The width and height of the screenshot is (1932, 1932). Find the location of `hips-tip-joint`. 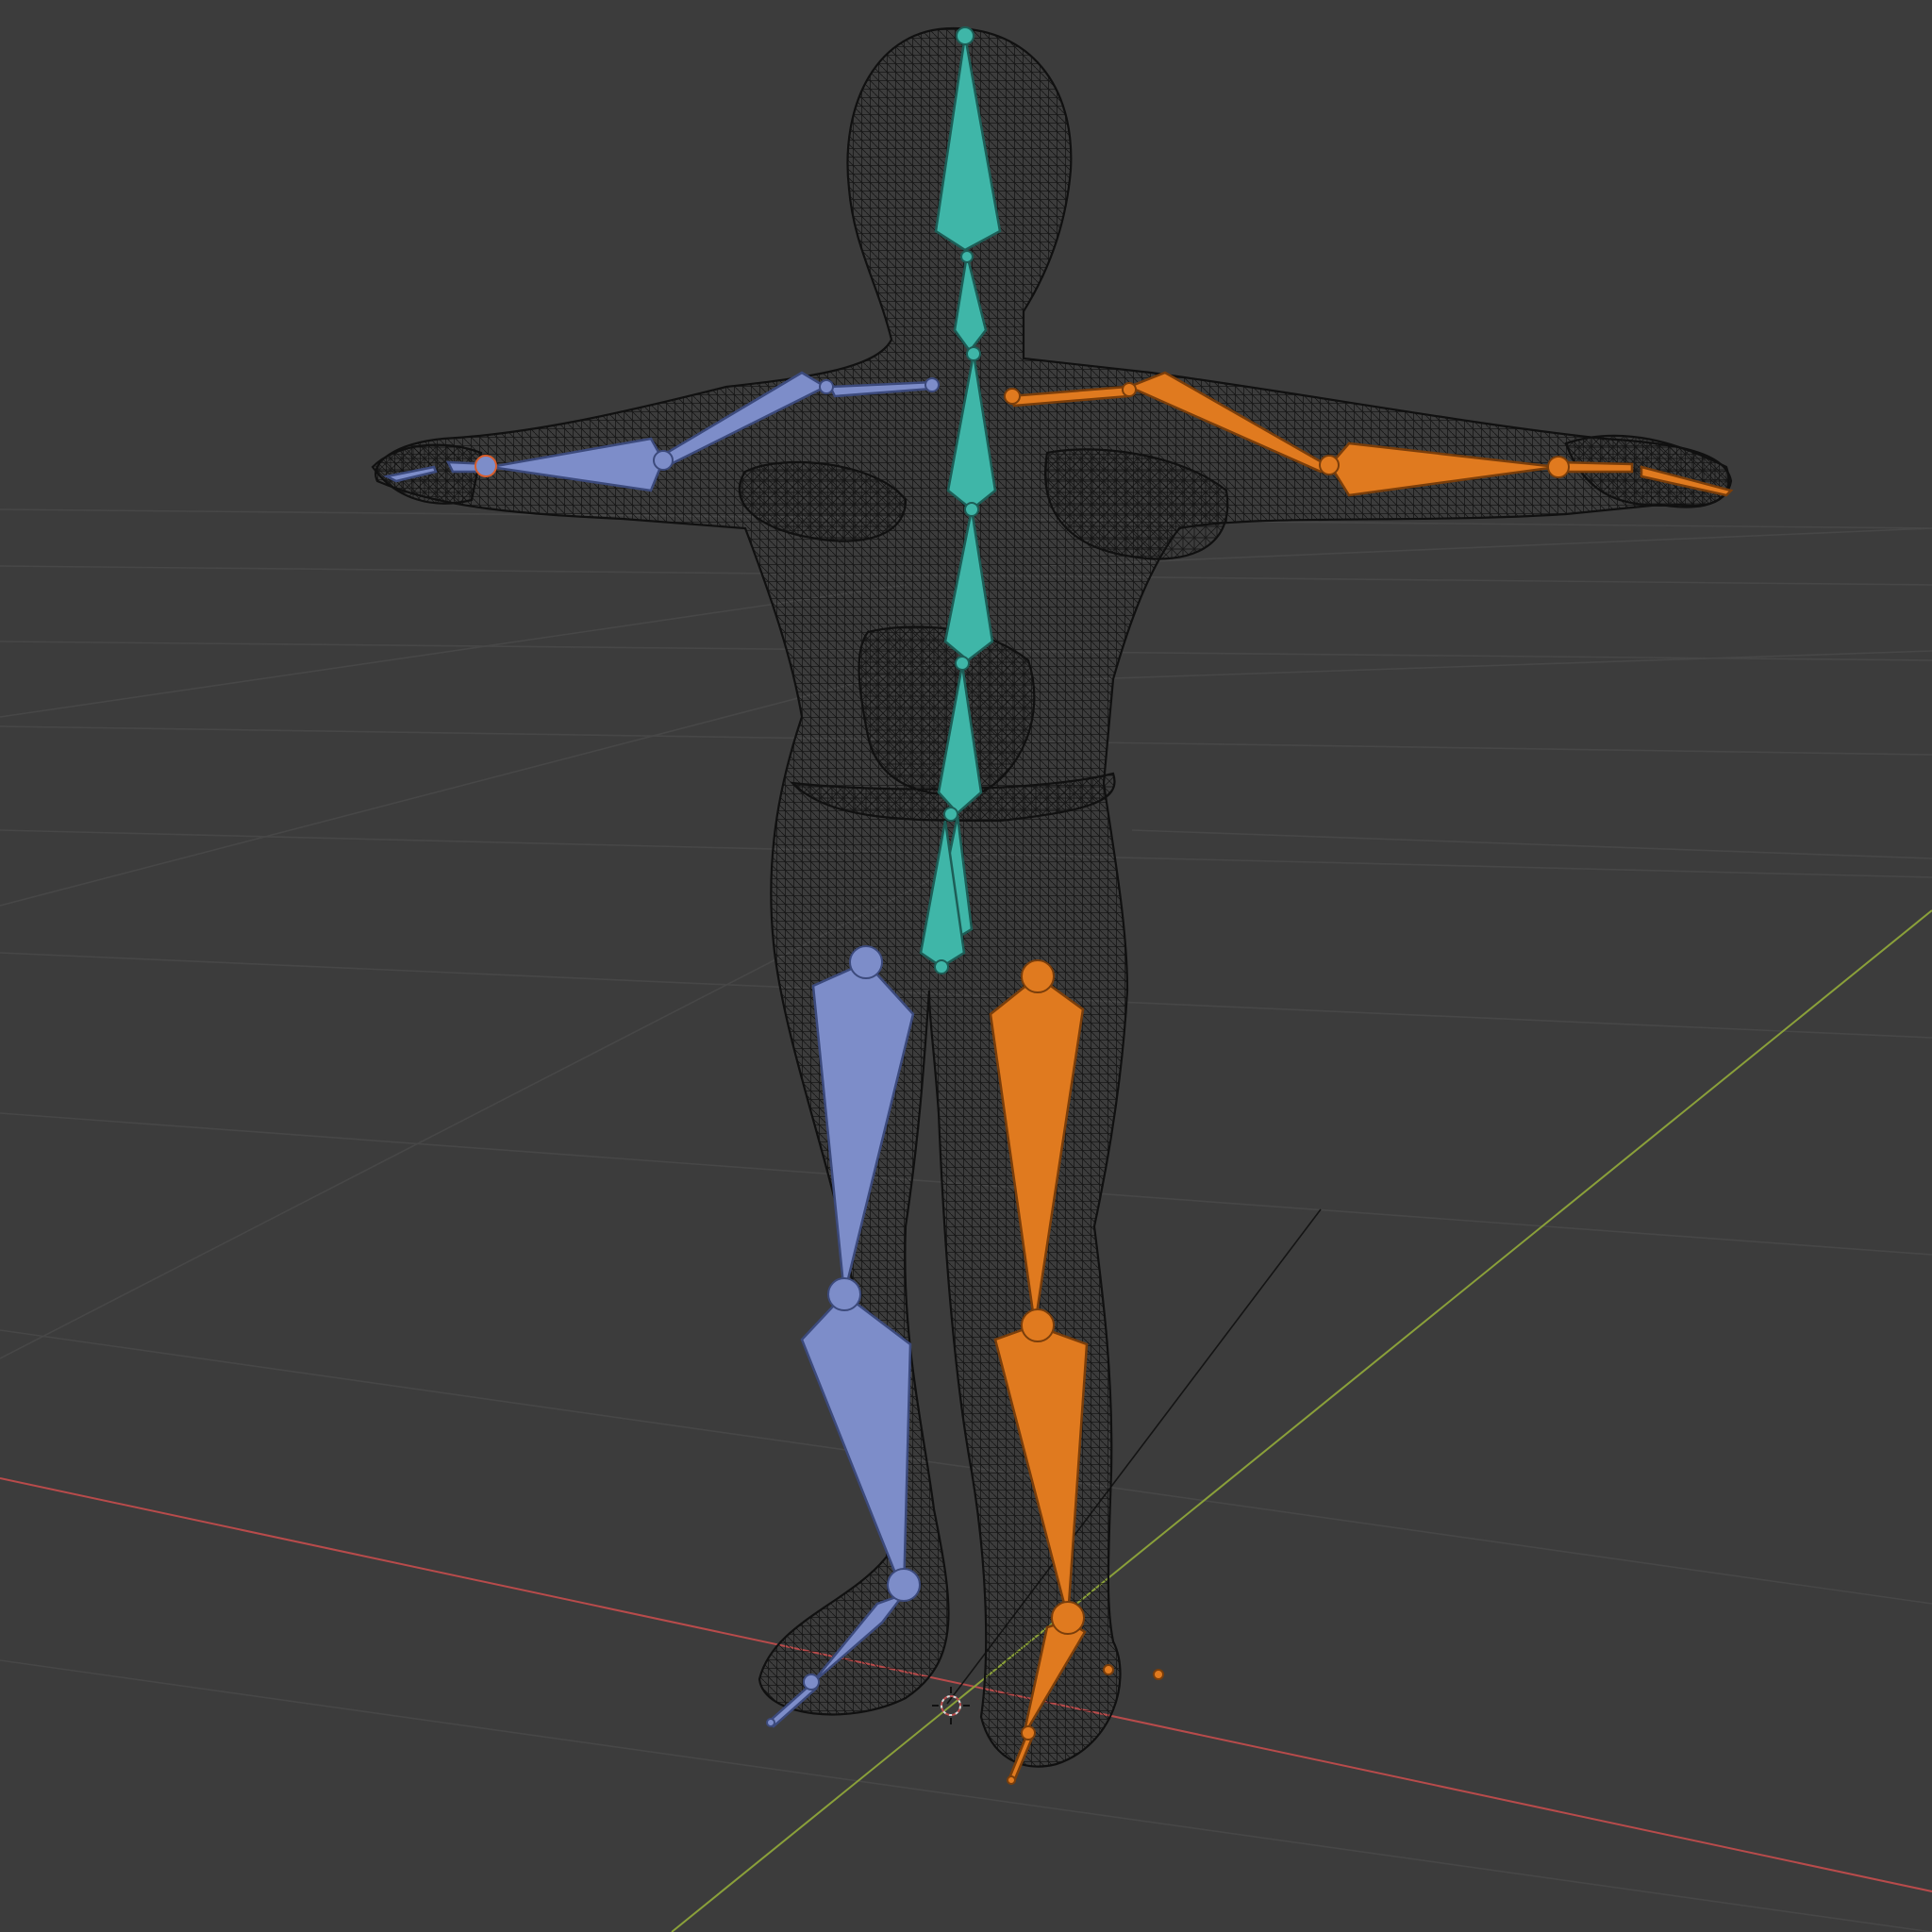

hips-tip-joint is located at coordinates (942, 967).